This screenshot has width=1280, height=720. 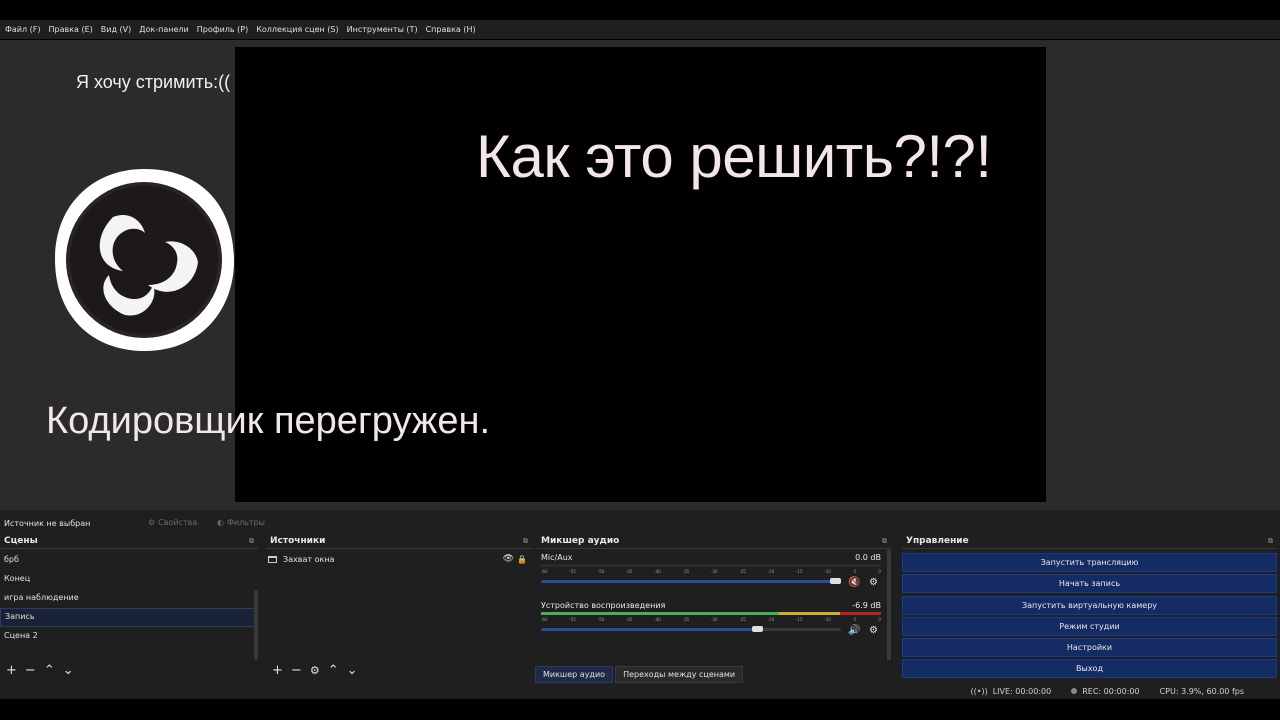 I want to click on scenes-list: брб Конец игра наблюдение Запись Сцена 2, so click(x=129, y=598).